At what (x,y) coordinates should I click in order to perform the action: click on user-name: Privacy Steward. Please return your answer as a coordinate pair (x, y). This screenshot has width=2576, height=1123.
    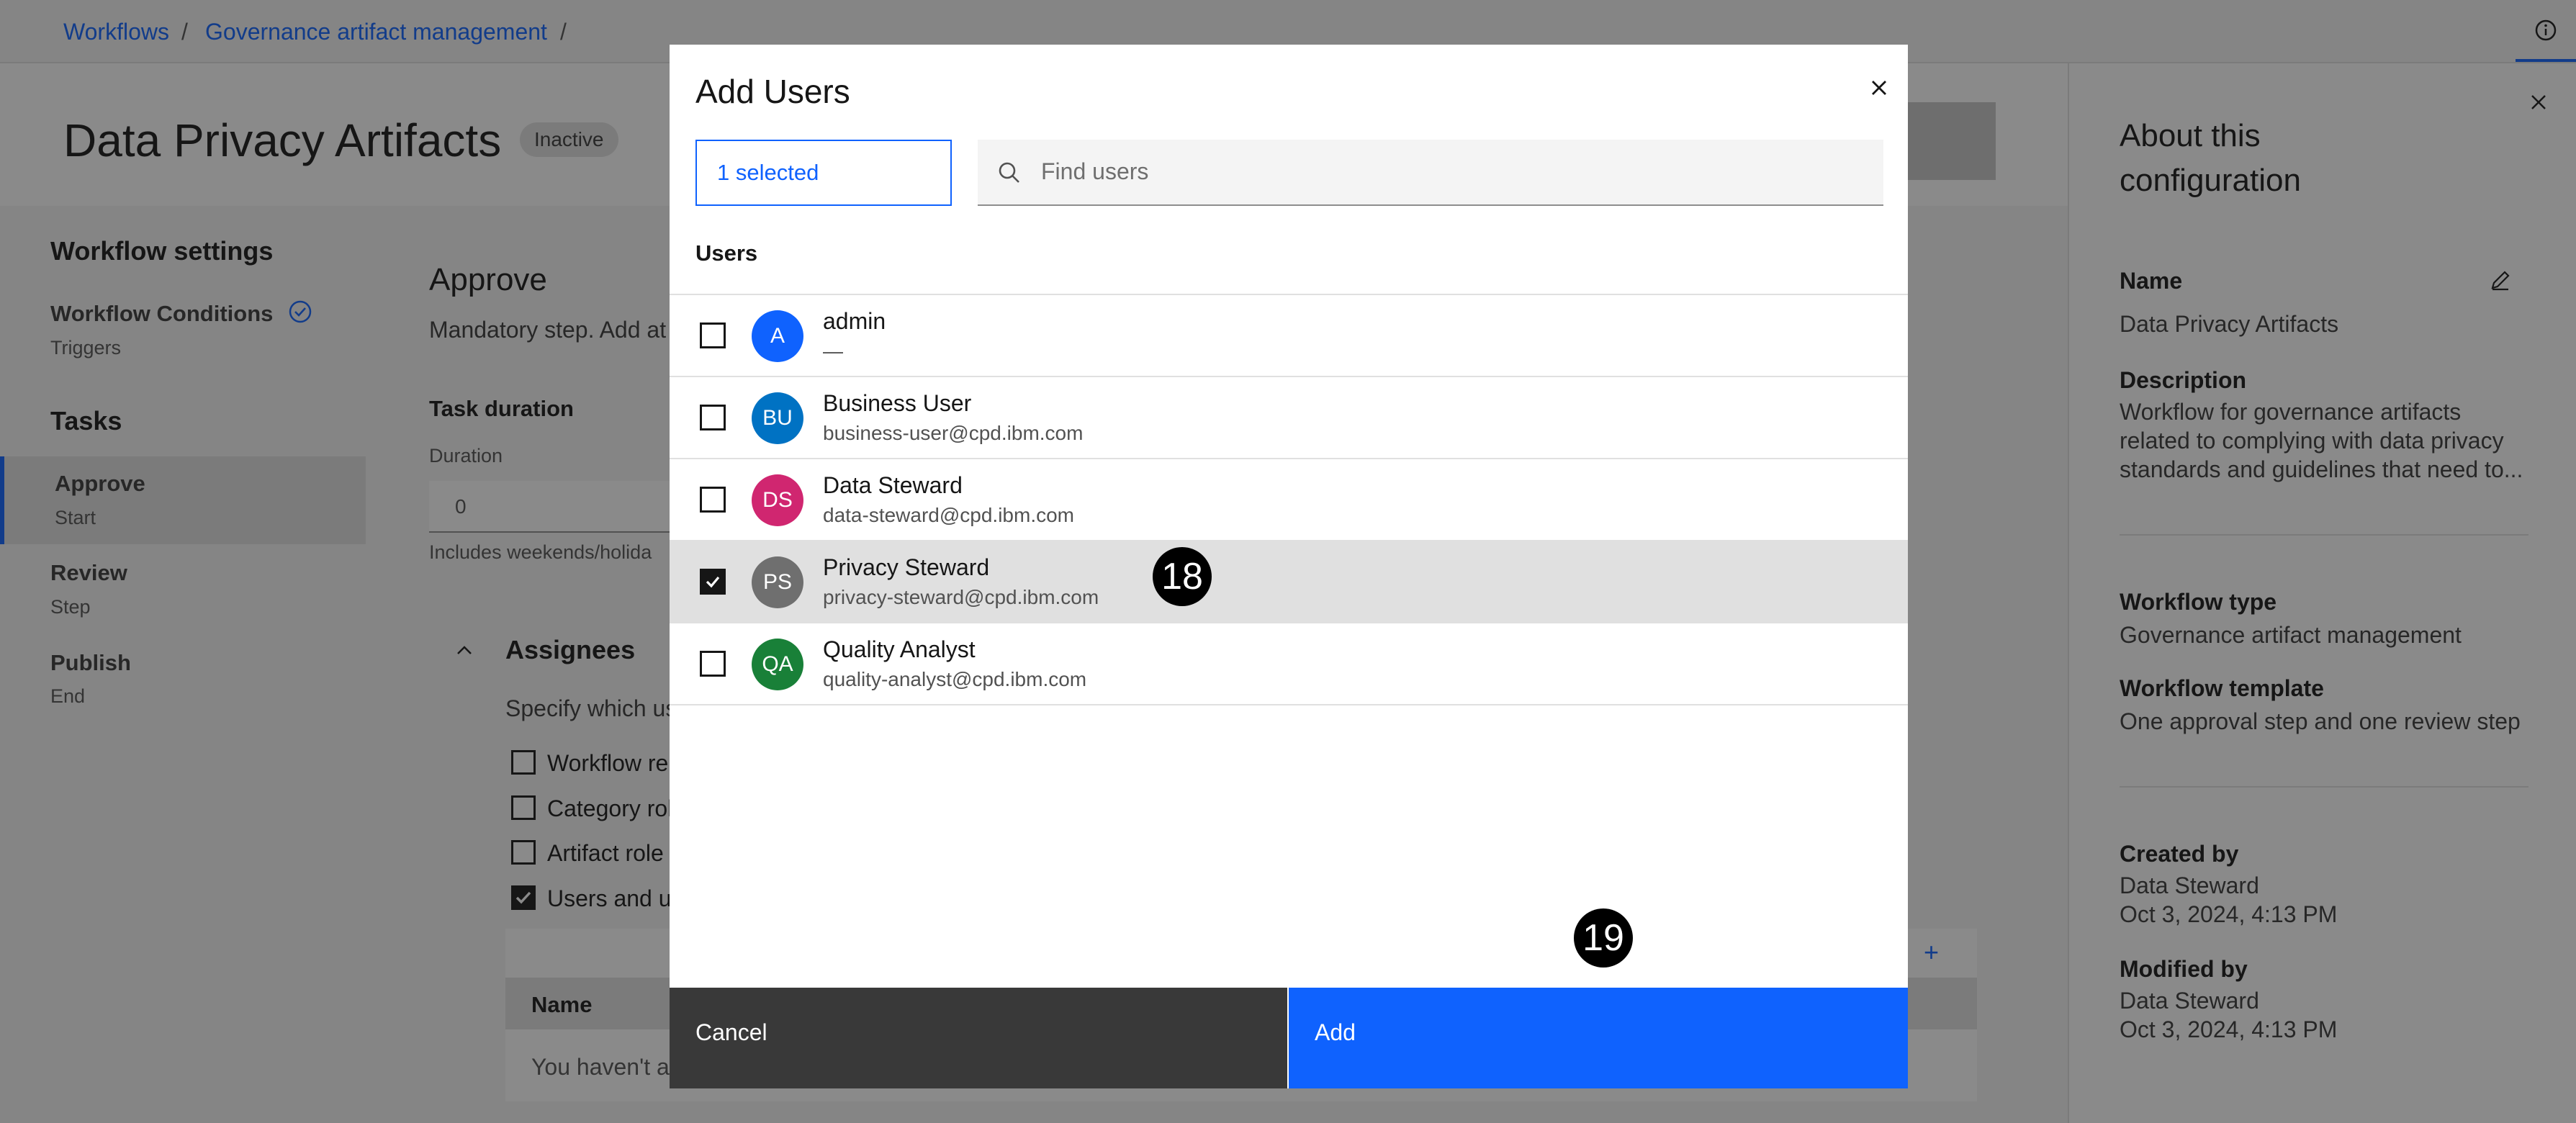
    Looking at the image, I should click on (906, 567).